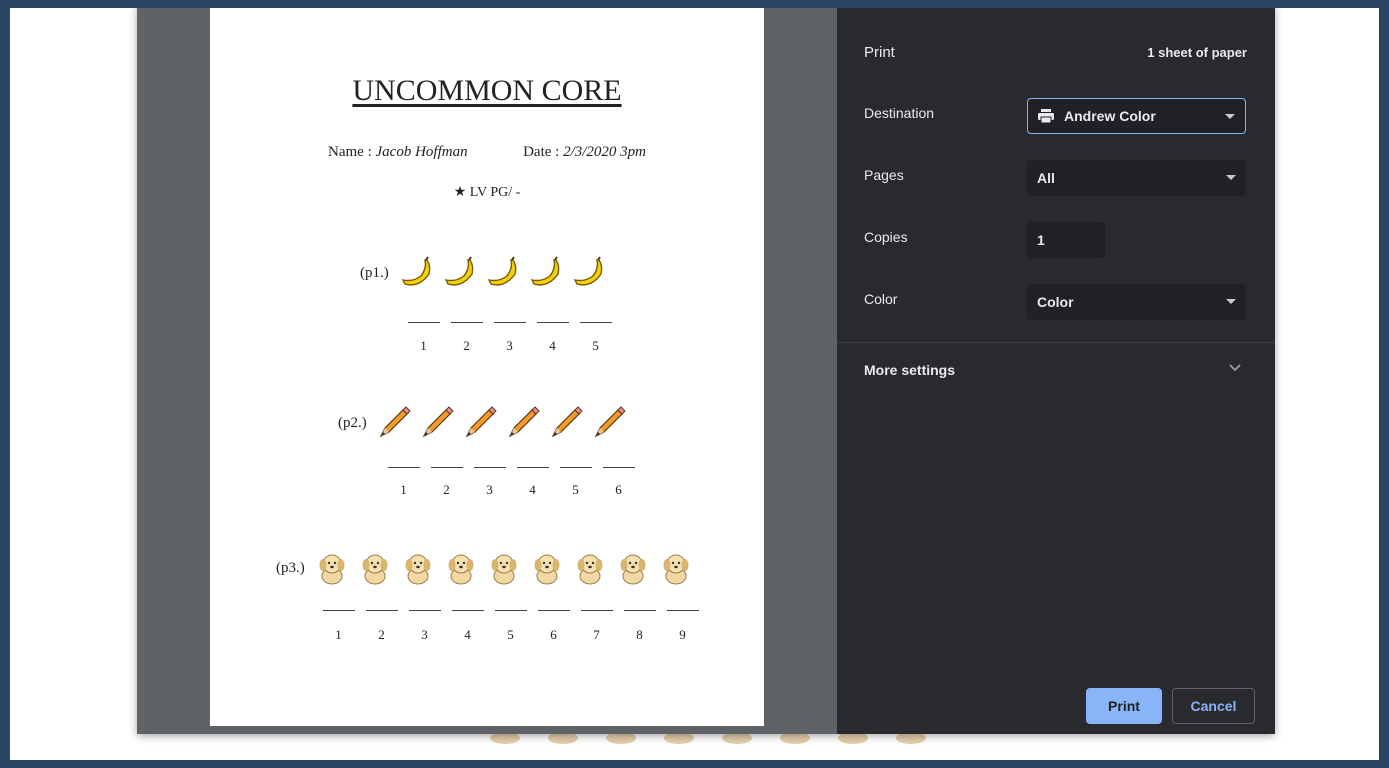 The image size is (1389, 768). Describe the element at coordinates (1136, 302) in the screenshot. I see `color-select: Color` at that location.